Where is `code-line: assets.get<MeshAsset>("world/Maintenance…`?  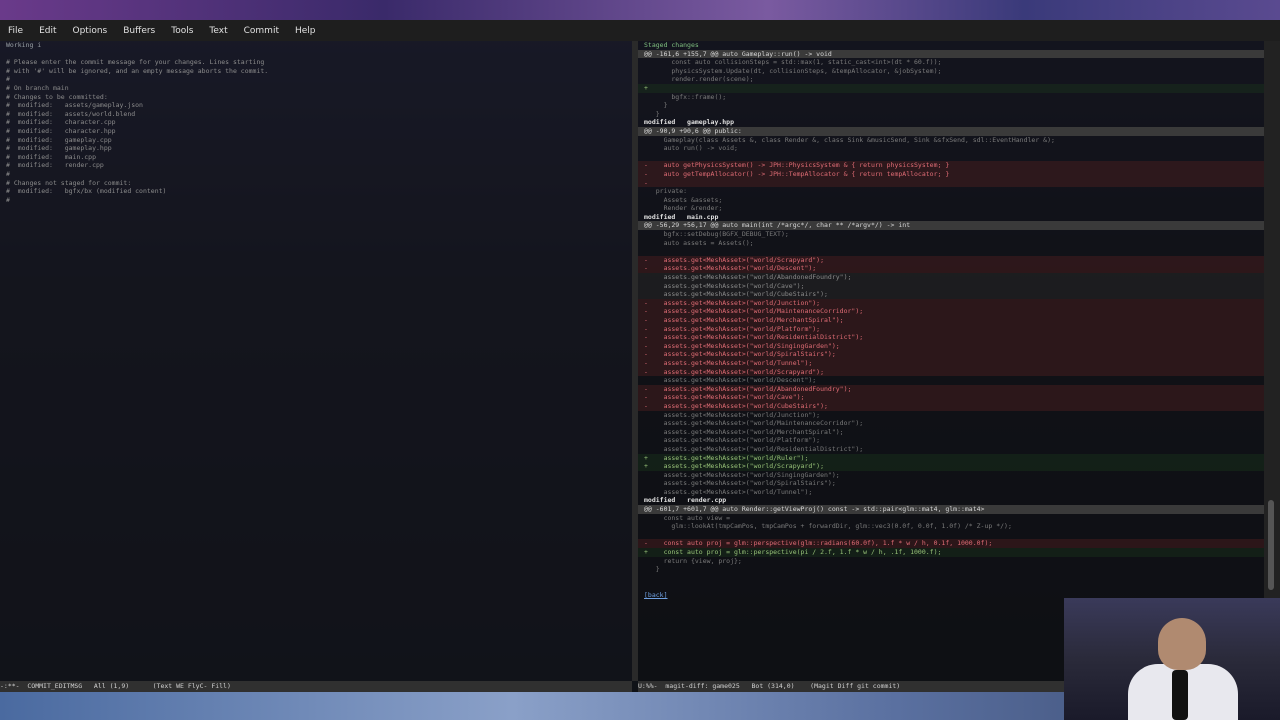
code-line: assets.get<MeshAsset>("world/Maintenance… is located at coordinates (754, 423).